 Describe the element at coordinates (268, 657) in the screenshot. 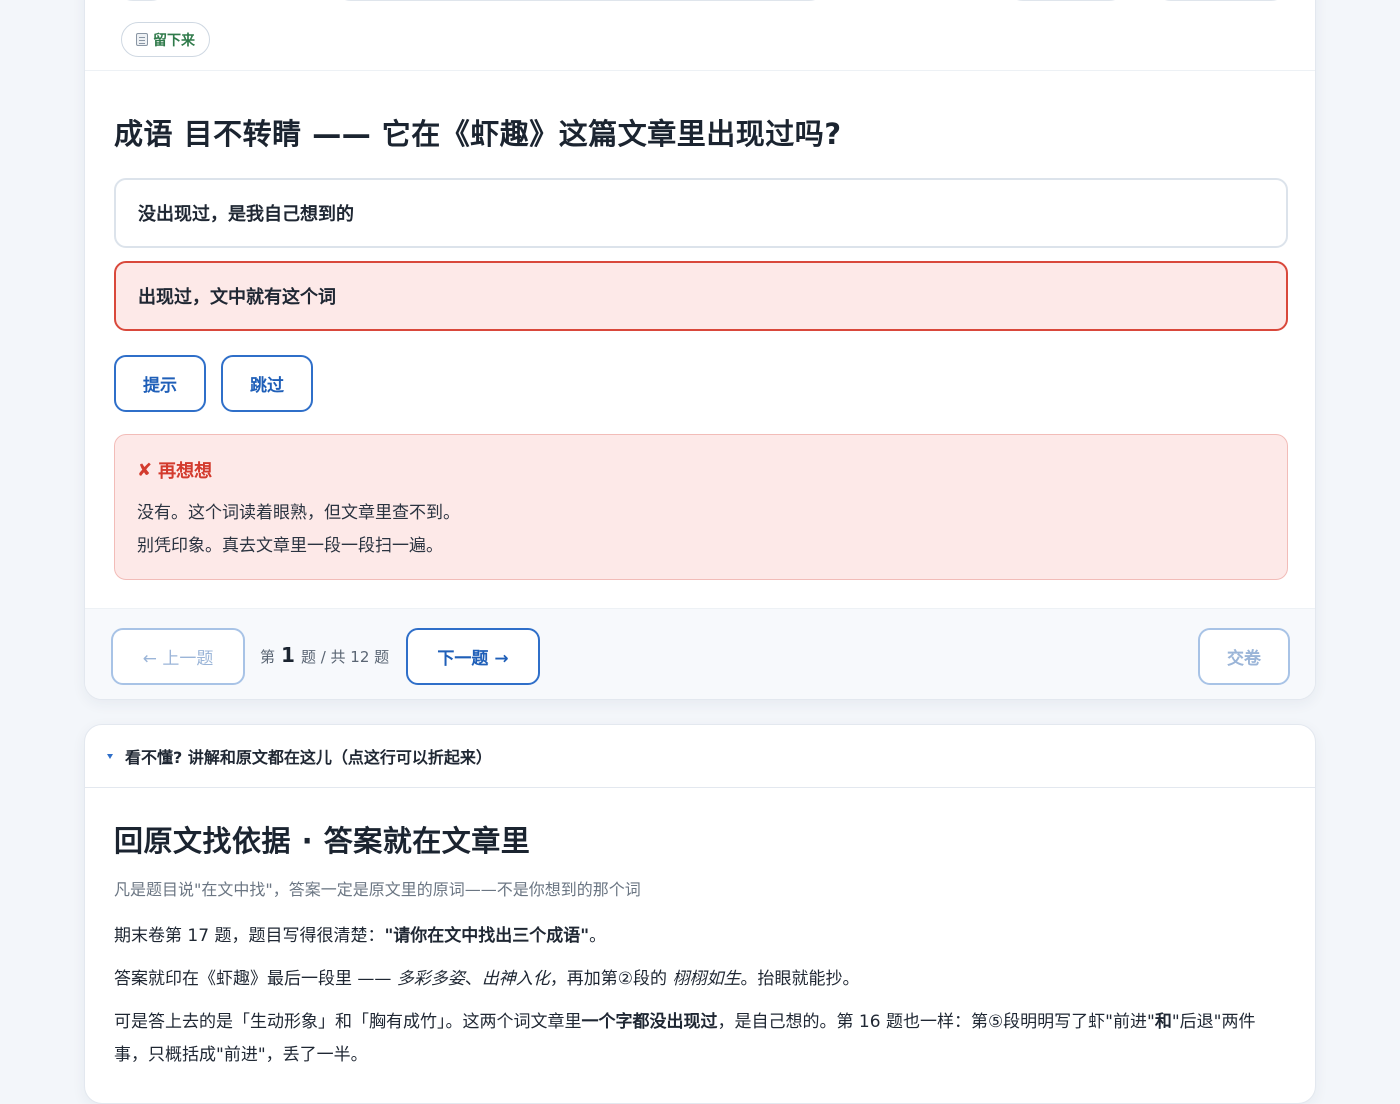

I see `progress-prefix: 第` at that location.